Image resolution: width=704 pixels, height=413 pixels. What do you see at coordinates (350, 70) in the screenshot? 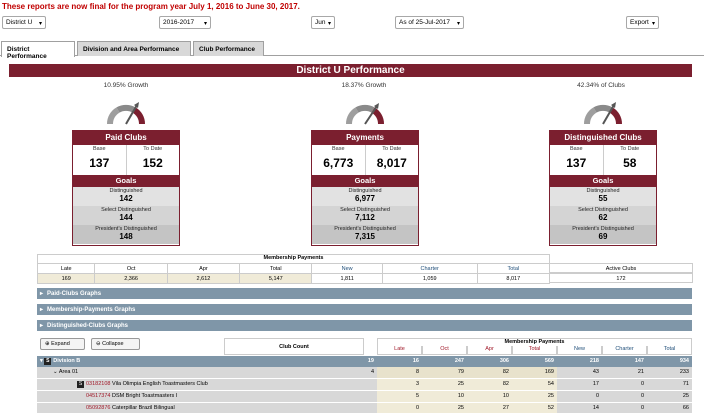
I see `page-title: District U Performance` at bounding box center [350, 70].